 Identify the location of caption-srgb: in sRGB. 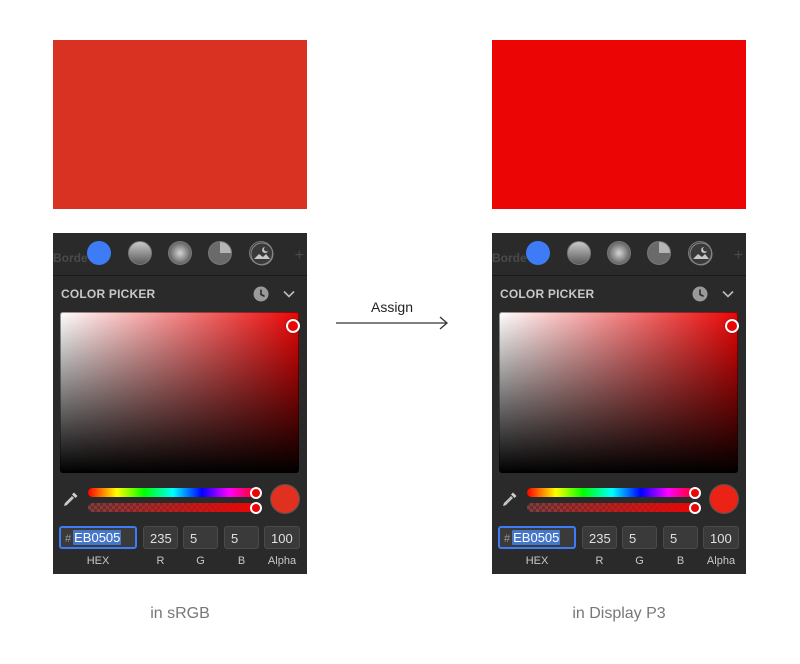
(180, 613).